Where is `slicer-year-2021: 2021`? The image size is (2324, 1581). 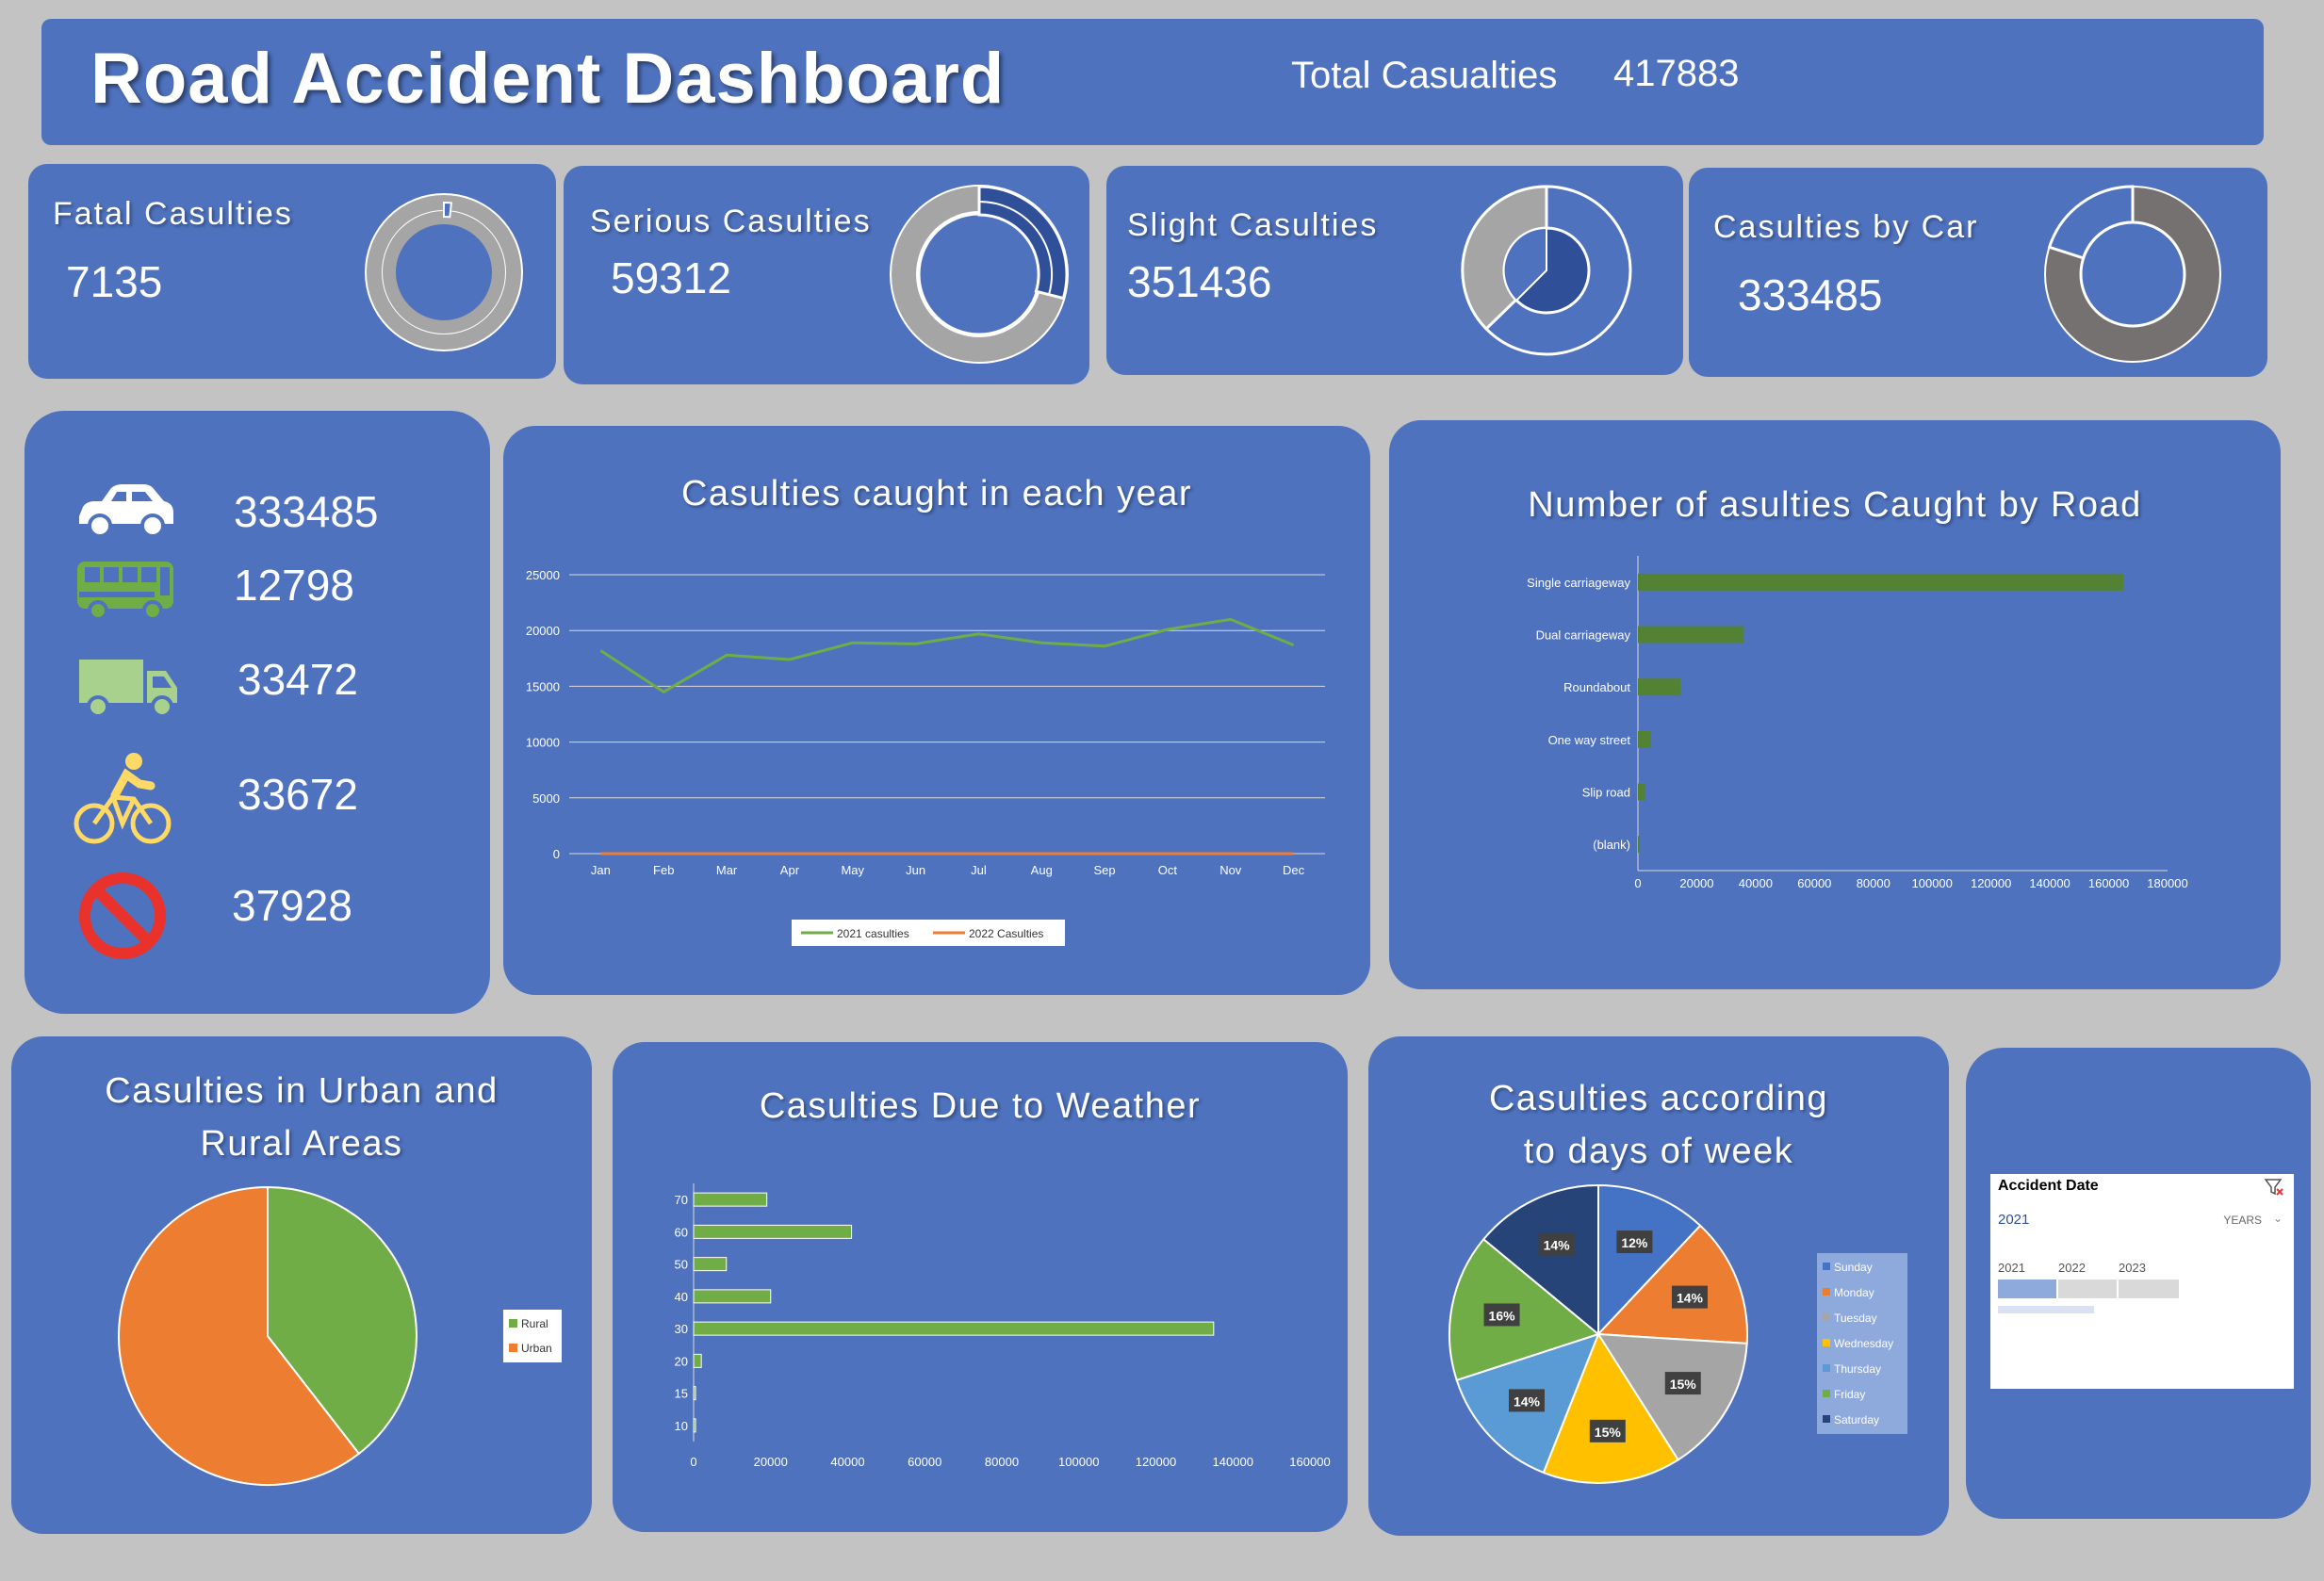 slicer-year-2021: 2021 is located at coordinates (2011, 1268).